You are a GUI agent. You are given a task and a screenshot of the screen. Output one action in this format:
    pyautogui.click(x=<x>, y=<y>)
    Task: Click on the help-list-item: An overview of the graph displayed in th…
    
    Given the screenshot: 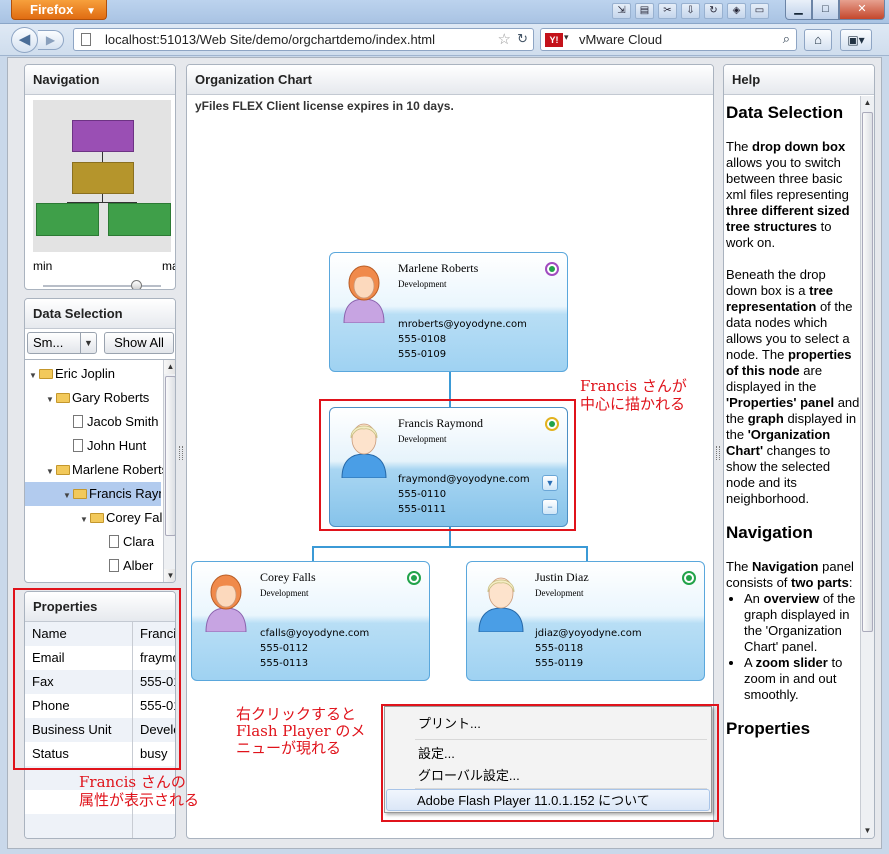 What is the action you would take?
    pyautogui.click(x=802, y=623)
    